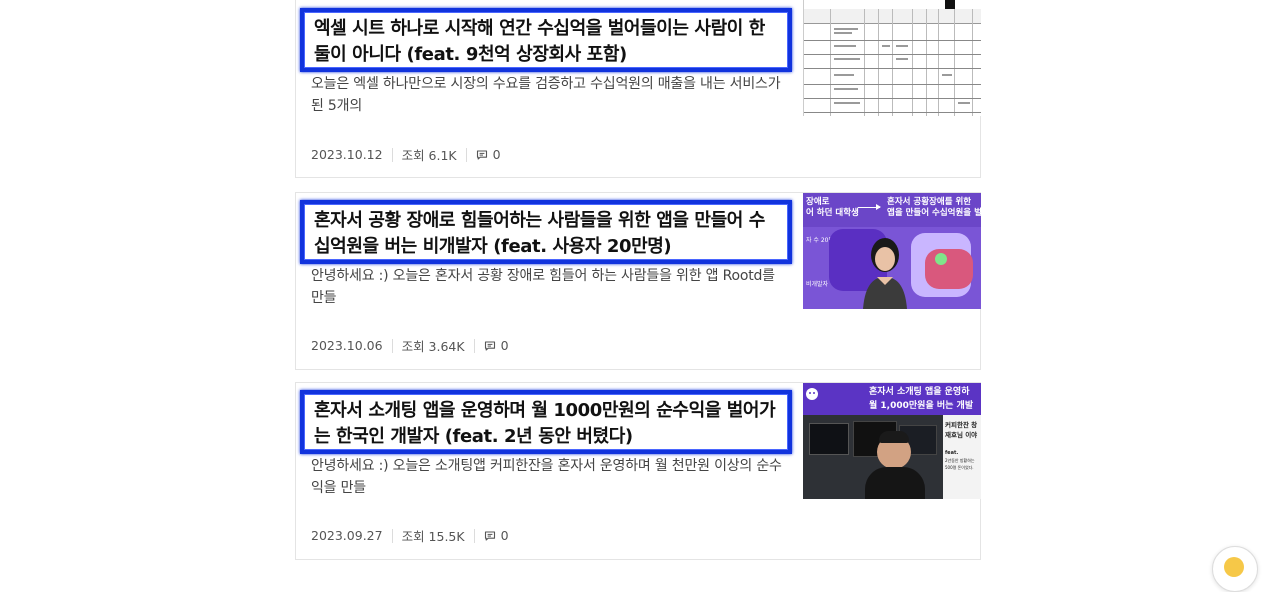 The height and width of the screenshot is (592, 1280). I want to click on post-views: 조회 15.5K, so click(433, 536).